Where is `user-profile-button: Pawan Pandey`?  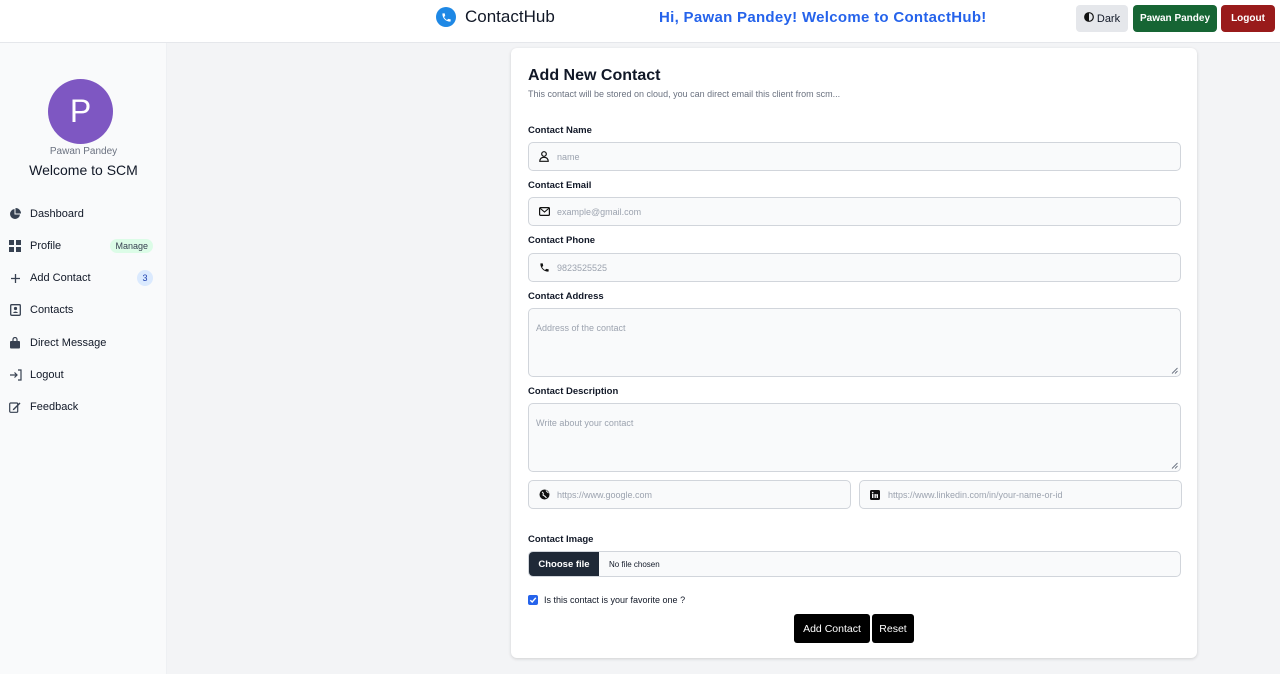
user-profile-button: Pawan Pandey is located at coordinates (1175, 18).